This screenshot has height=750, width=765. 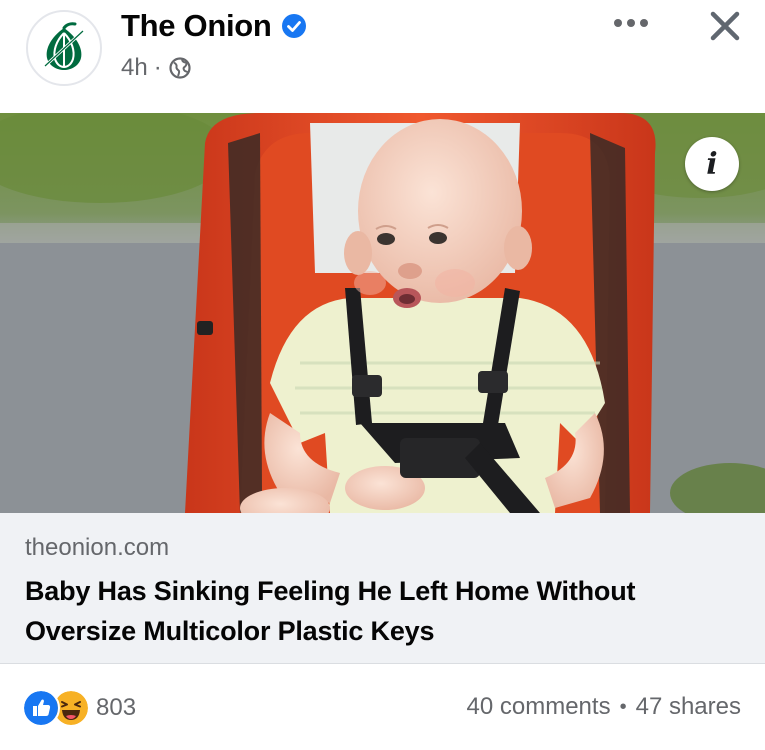 I want to click on engagement-stats: 40 comments • 47 shares, so click(x=604, y=707).